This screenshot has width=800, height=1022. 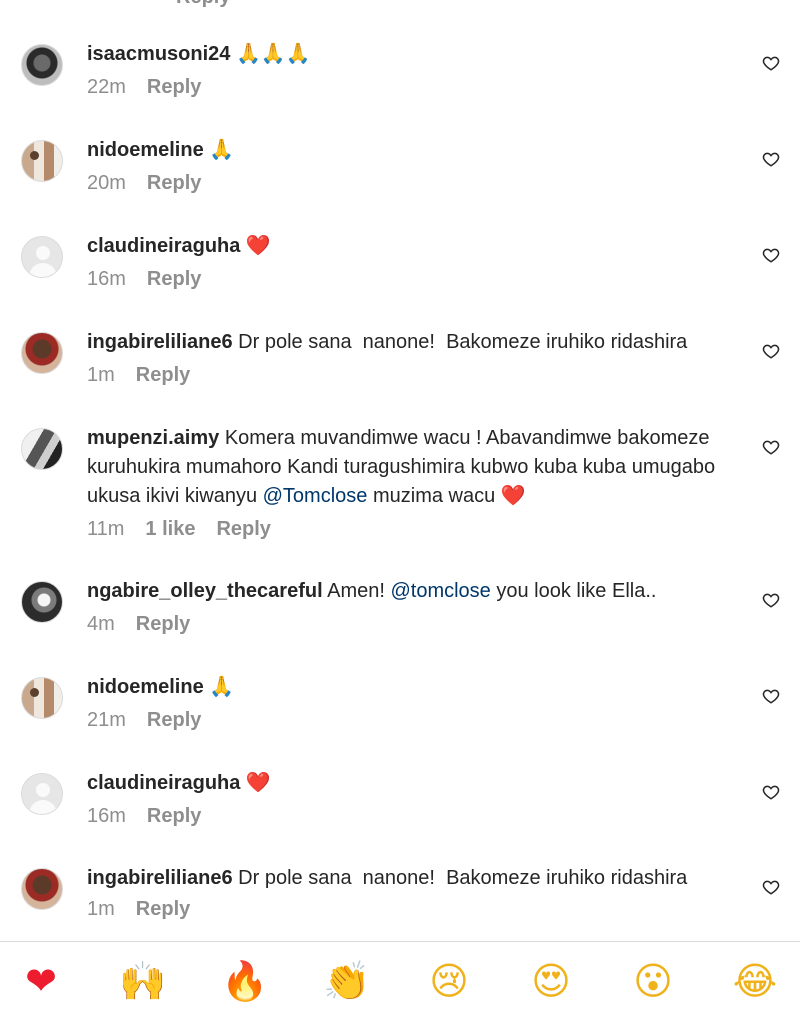 I want to click on comment-time: 4m, so click(x=101, y=624).